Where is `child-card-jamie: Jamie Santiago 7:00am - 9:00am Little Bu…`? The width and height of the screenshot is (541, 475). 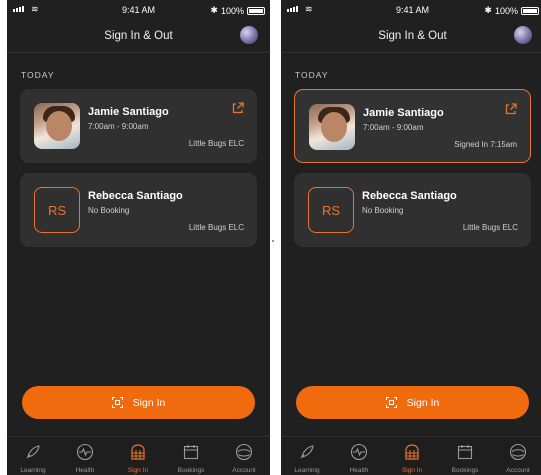 child-card-jamie: Jamie Santiago 7:00am - 9:00am Little Bu… is located at coordinates (138, 126).